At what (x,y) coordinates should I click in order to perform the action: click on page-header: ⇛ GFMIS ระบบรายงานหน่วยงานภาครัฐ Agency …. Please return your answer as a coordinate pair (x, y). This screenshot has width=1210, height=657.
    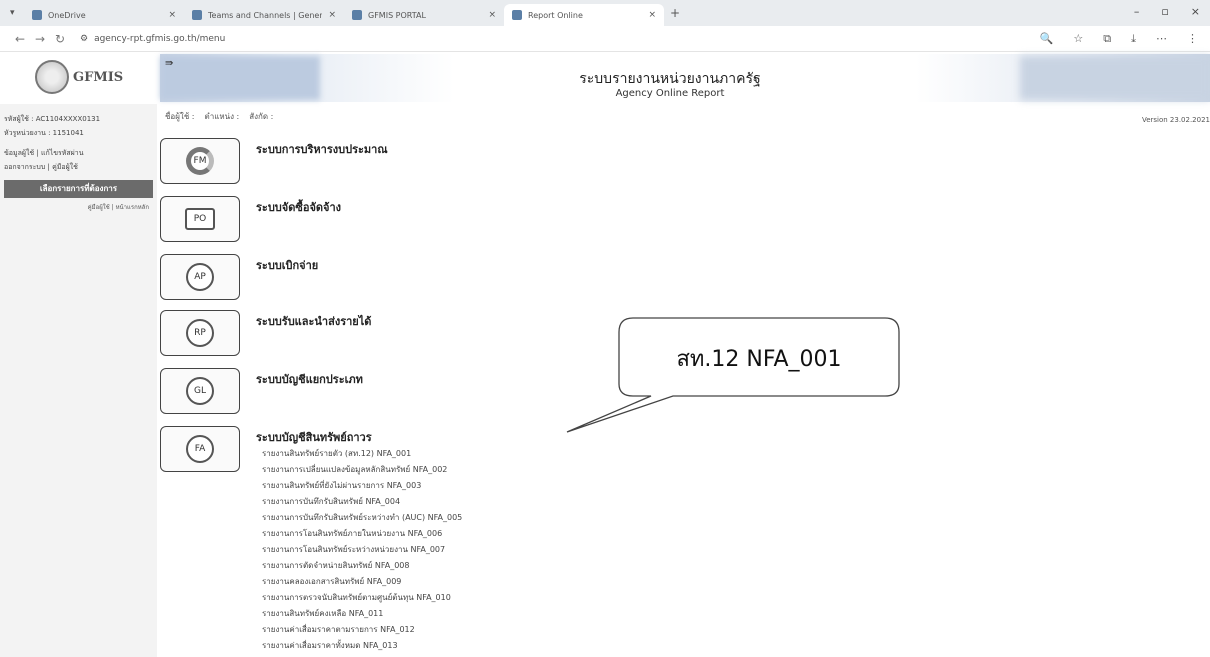
    Looking at the image, I should click on (605, 88).